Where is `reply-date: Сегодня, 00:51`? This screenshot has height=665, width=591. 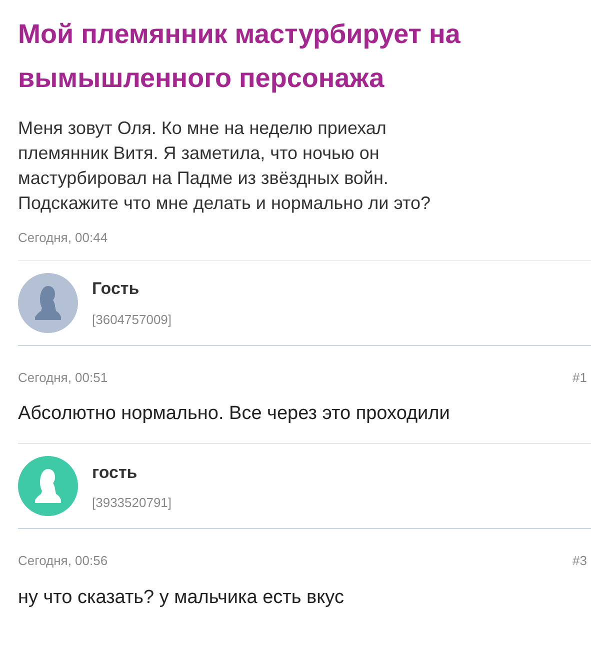 reply-date: Сегодня, 00:51 is located at coordinates (63, 377).